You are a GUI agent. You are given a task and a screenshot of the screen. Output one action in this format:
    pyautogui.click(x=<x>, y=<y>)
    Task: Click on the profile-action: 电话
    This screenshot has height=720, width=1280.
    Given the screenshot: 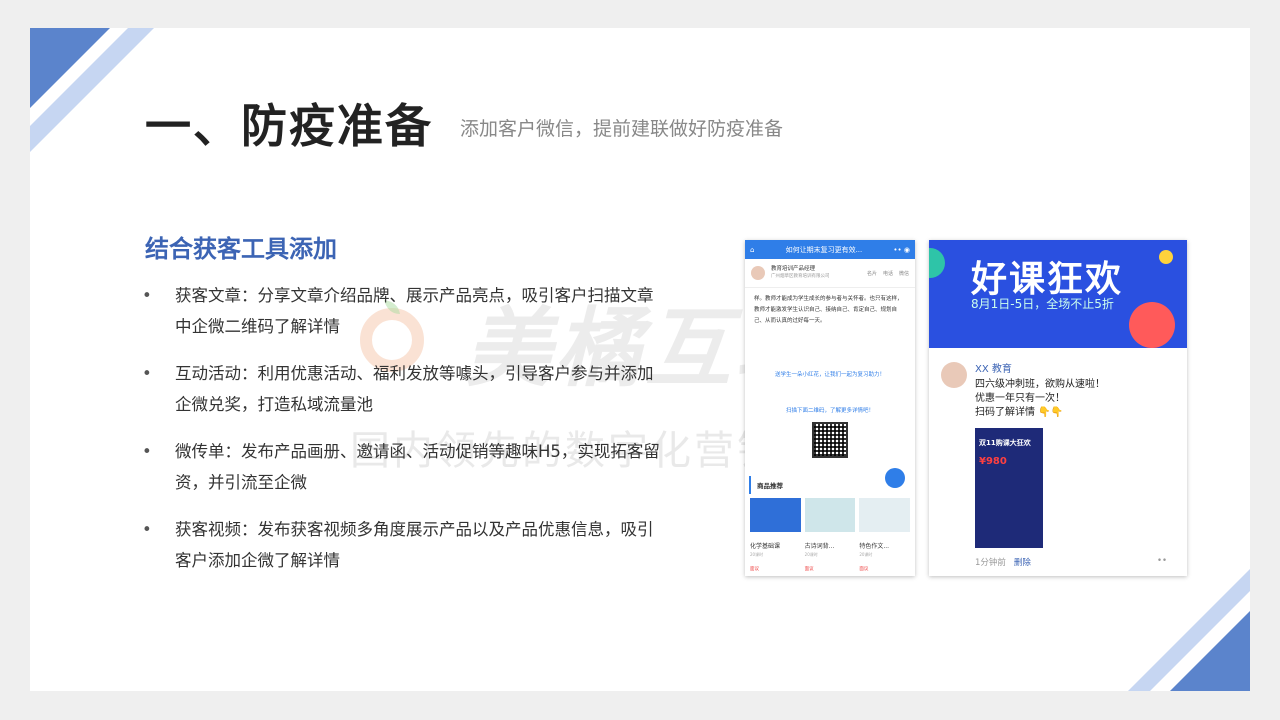 What is the action you would take?
    pyautogui.click(x=887, y=273)
    